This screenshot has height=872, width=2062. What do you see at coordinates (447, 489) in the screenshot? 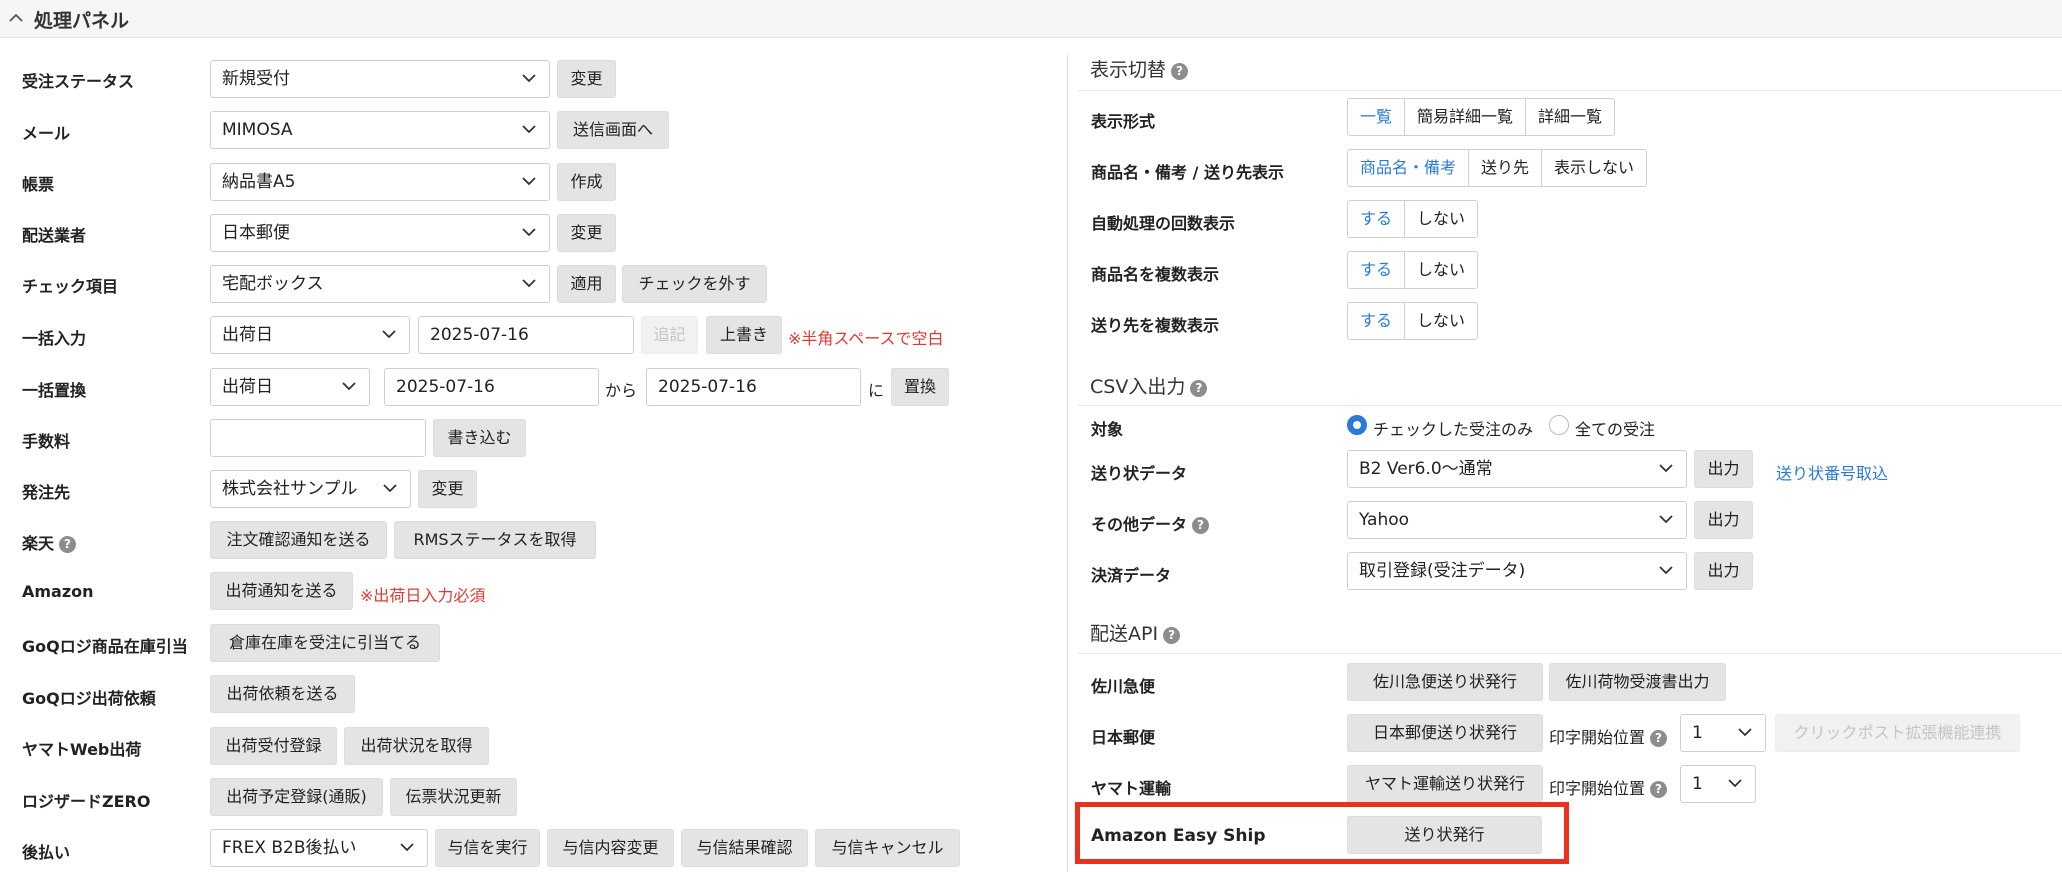
I see `supplier-change-button: 変更` at bounding box center [447, 489].